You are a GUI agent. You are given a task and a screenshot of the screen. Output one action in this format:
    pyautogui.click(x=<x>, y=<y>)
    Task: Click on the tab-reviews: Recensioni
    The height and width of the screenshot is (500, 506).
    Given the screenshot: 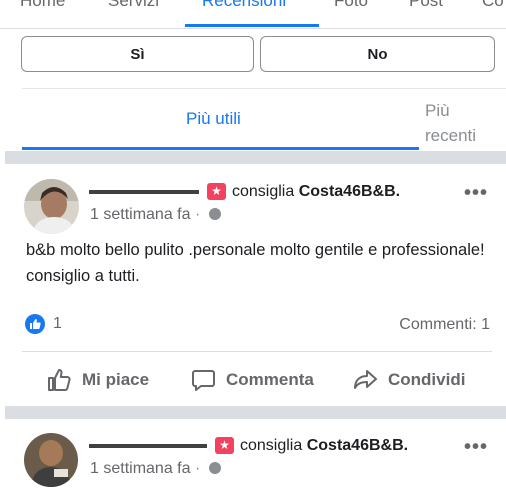 What is the action you would take?
    pyautogui.click(x=244, y=5)
    